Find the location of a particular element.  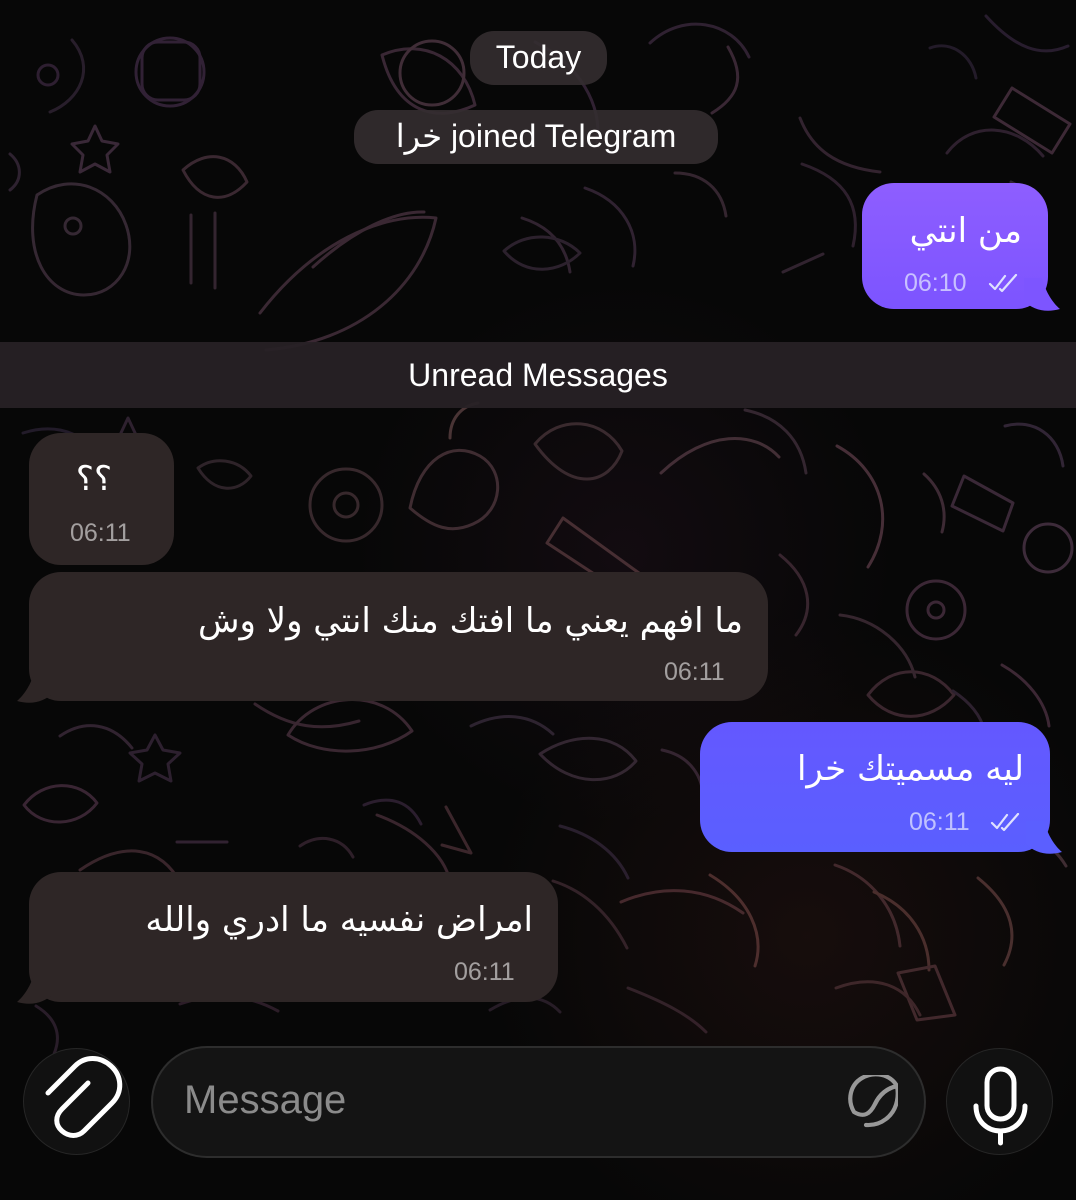

incoming-message-bubble: ؟؟ 06:11 is located at coordinates (101, 499).